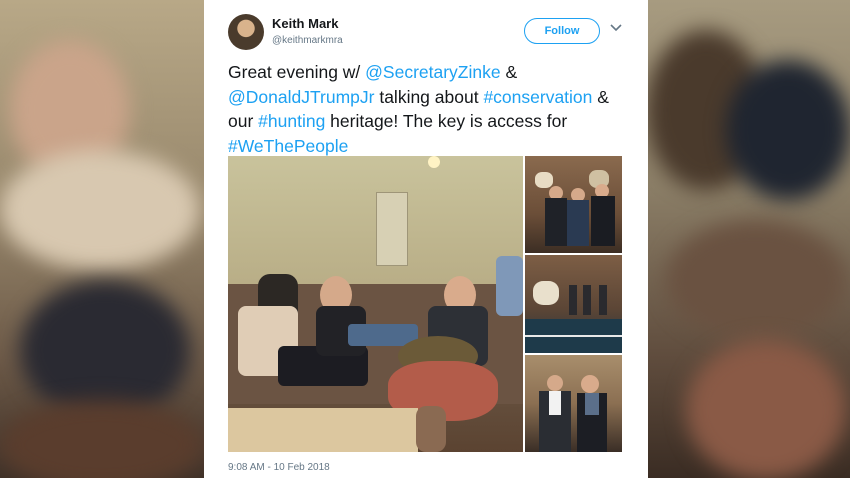  Describe the element at coordinates (301, 97) in the screenshot. I see `mention-link: @DonaldJTrumpJr` at that location.